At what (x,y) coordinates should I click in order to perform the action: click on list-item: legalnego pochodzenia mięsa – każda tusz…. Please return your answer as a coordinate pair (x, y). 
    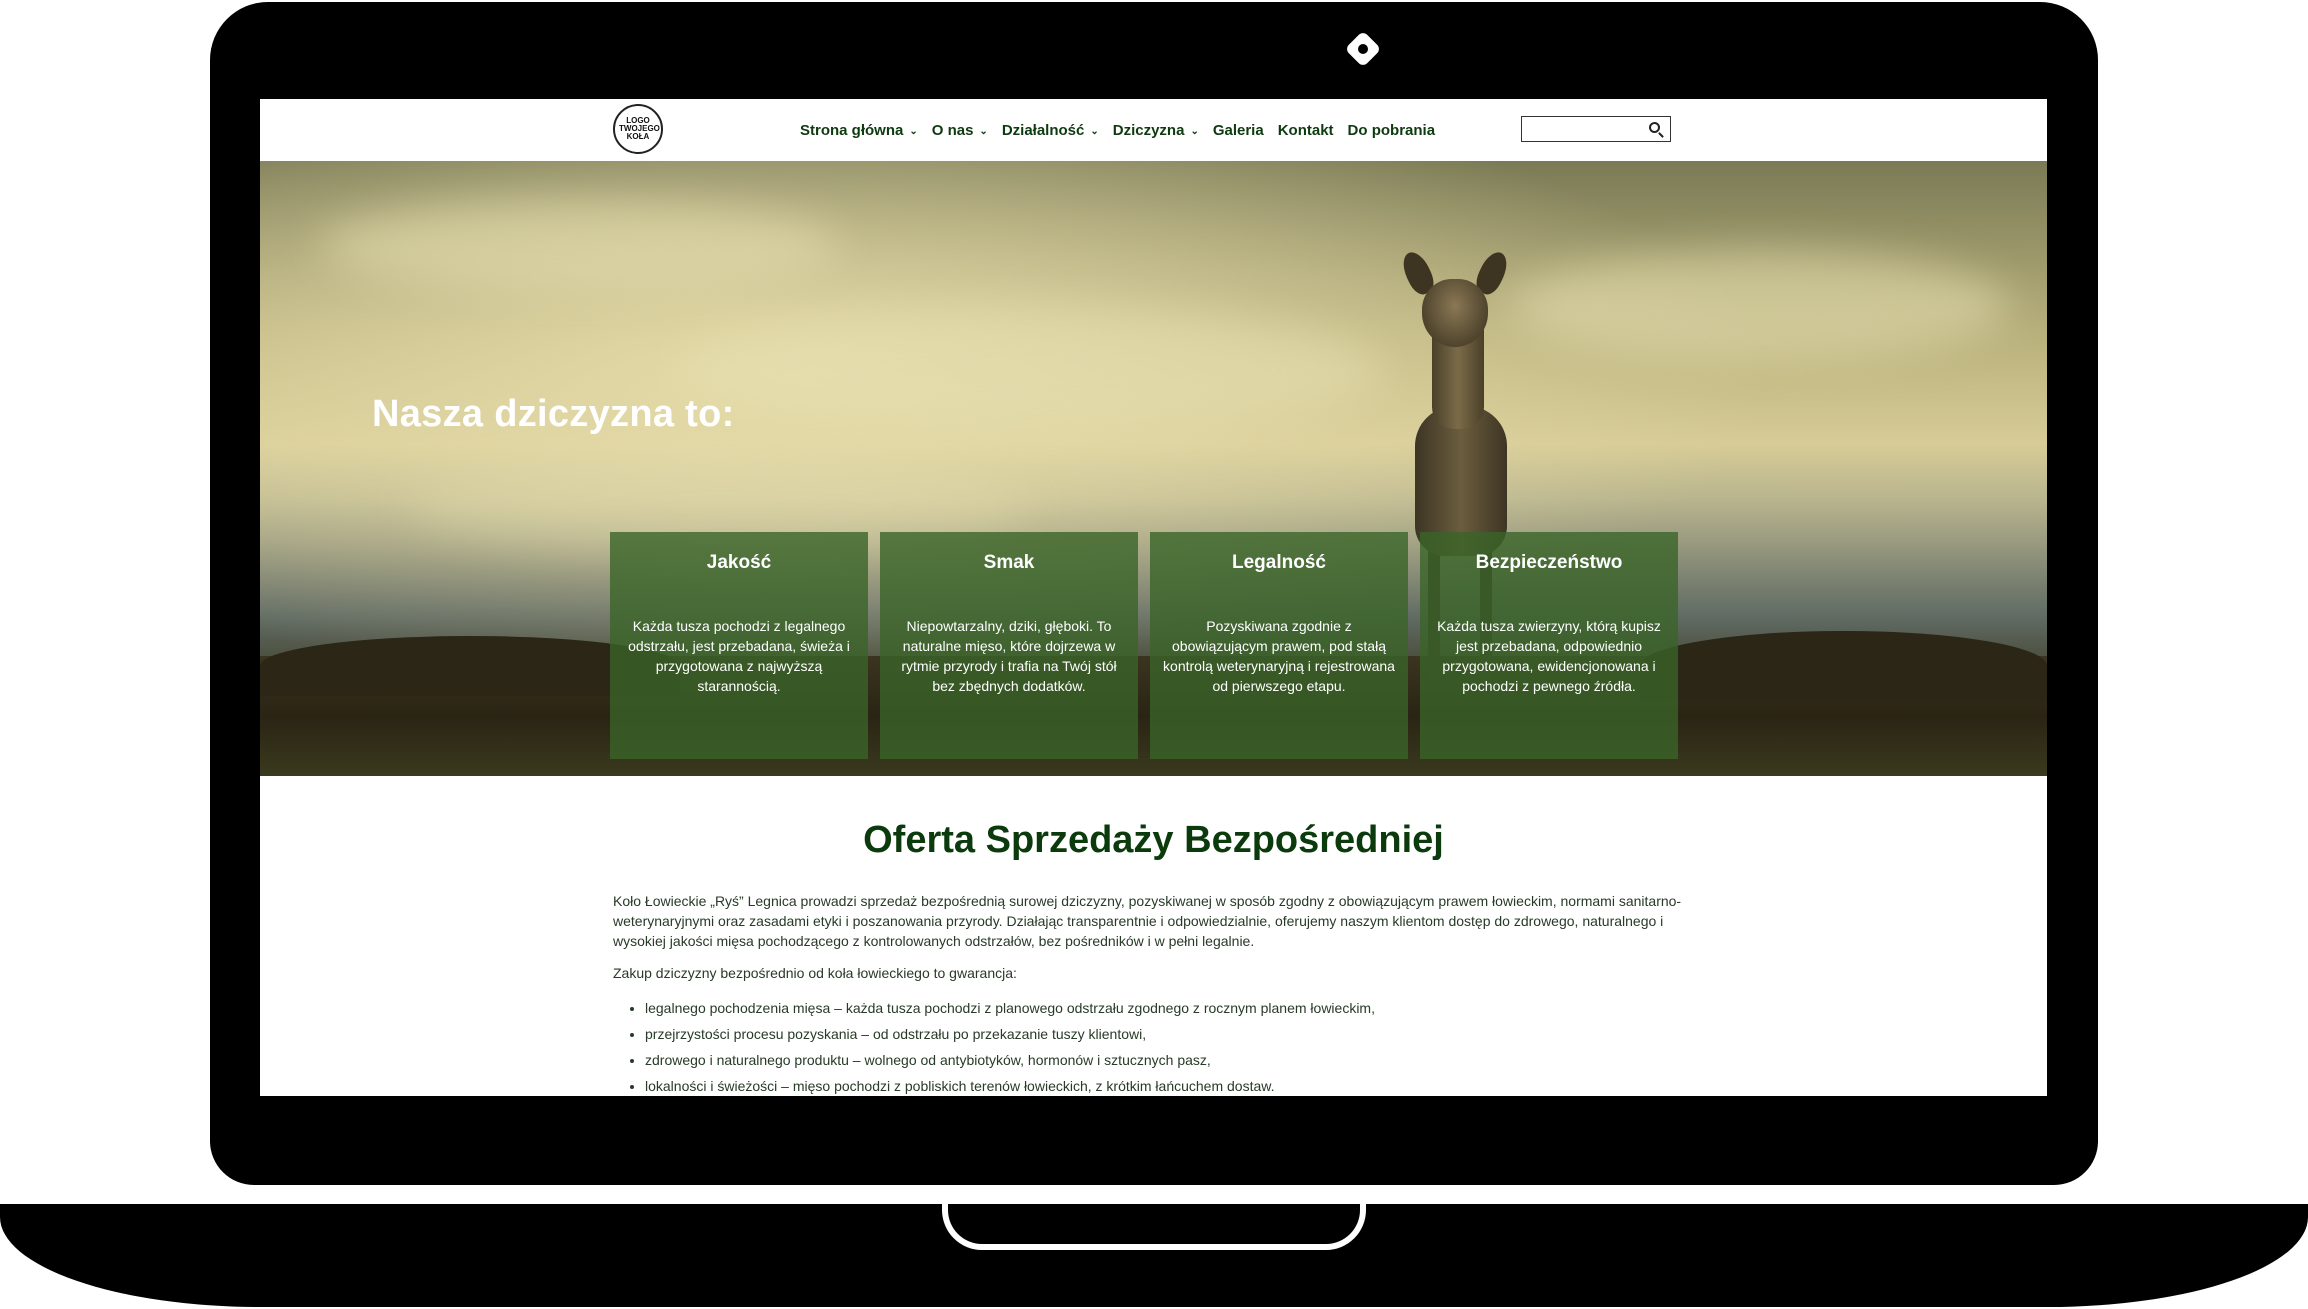
    Looking at the image, I should click on (1010, 1008).